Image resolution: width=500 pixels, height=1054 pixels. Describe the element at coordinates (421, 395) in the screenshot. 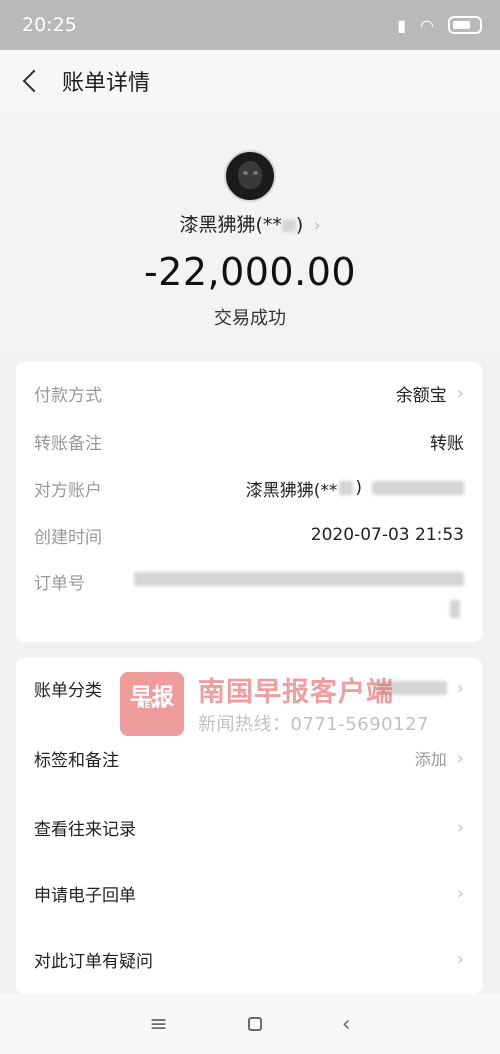

I see `detail-value: 余额宝` at that location.